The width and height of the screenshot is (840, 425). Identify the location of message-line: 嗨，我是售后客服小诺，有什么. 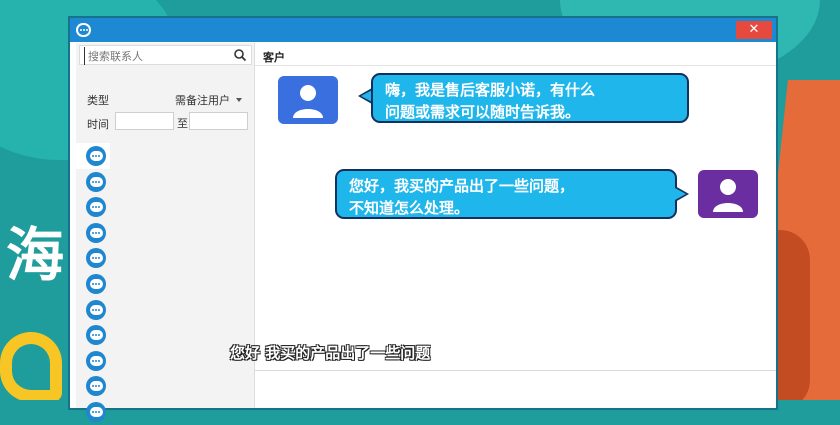
(490, 90).